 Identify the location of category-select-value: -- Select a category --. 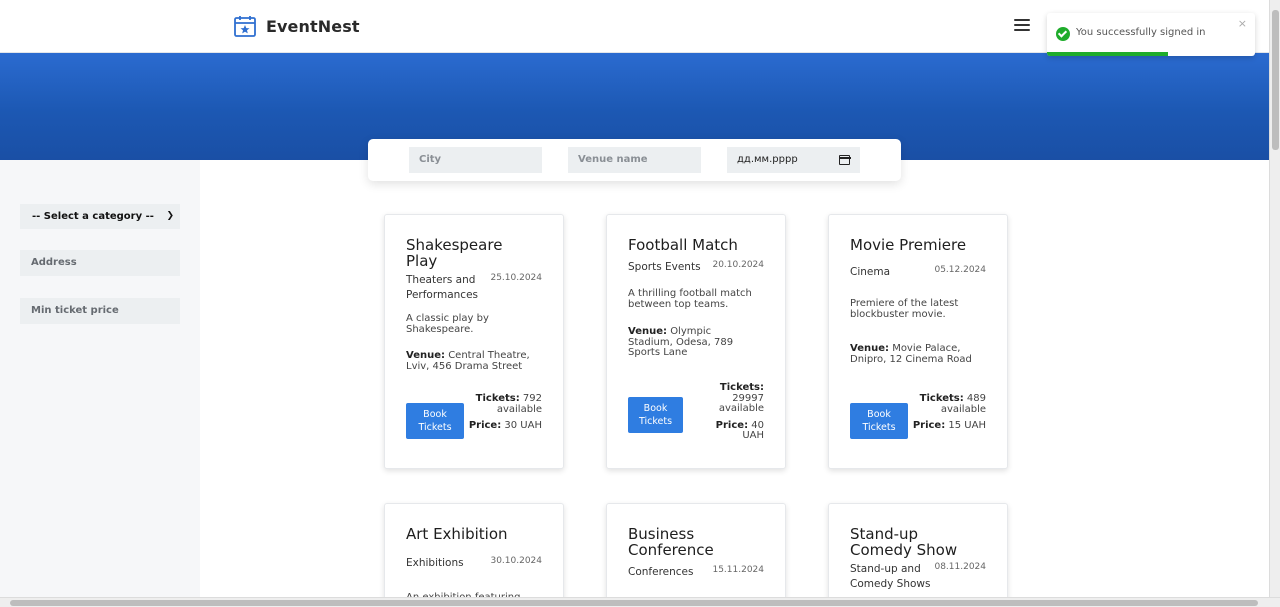
(93, 216).